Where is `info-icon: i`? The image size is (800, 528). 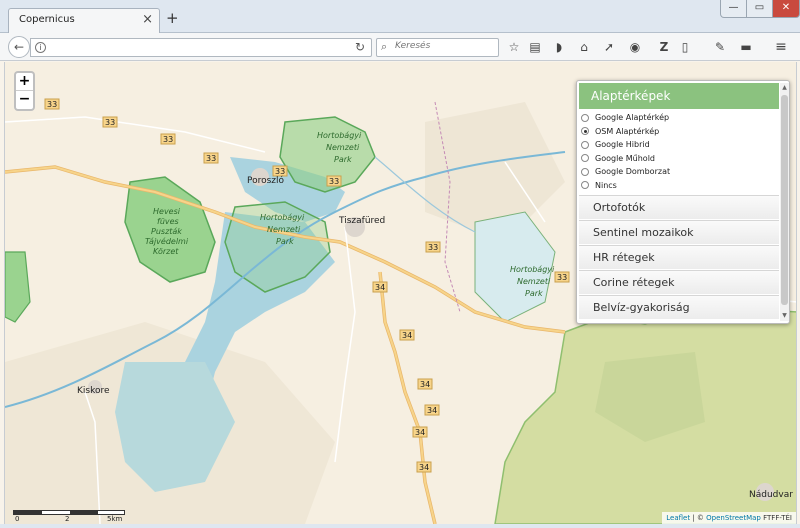 info-icon: i is located at coordinates (40, 47).